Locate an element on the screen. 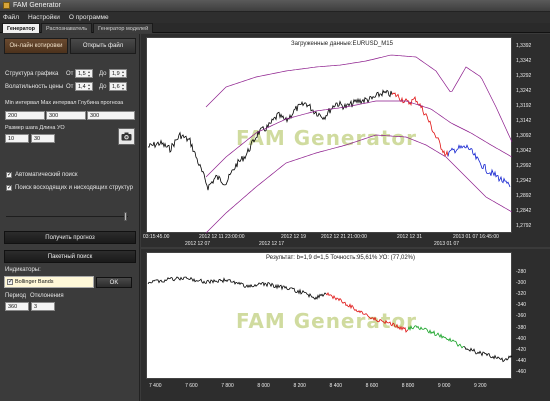 The width and height of the screenshot is (550, 401). online-quotes-button: Он-лайн котировки is located at coordinates (36, 46).